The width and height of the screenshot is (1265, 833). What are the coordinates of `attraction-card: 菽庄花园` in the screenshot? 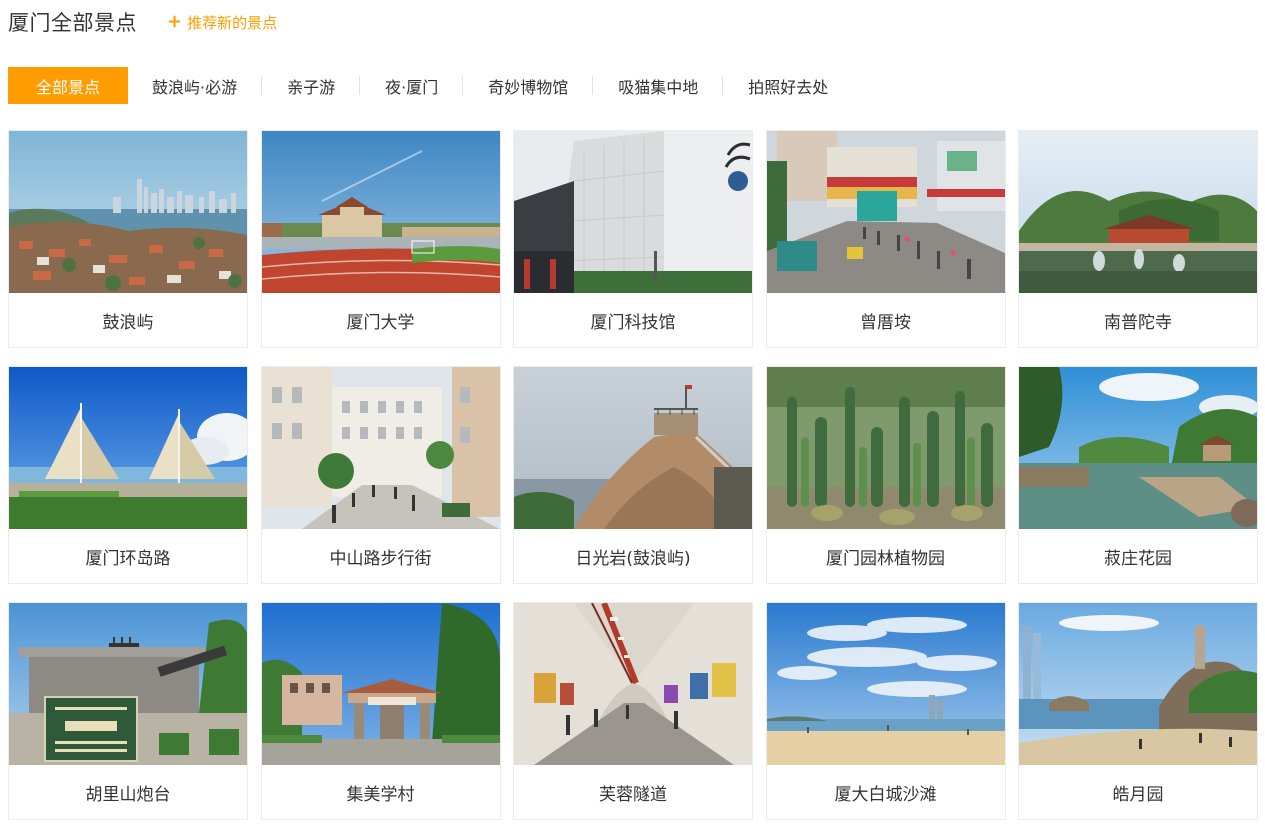 It's located at (1138, 475).